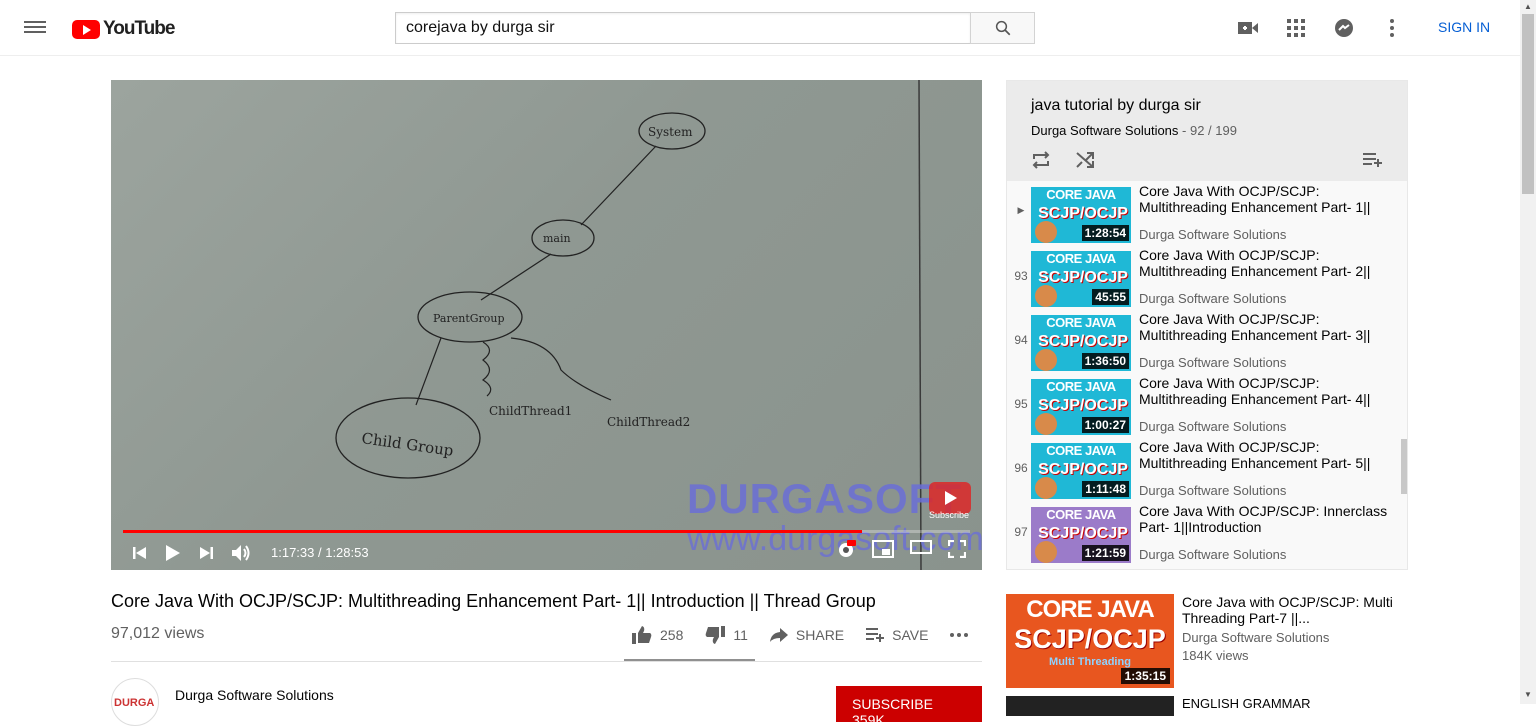  Describe the element at coordinates (875, 635) in the screenshot. I see `add-to-playlist-icon` at that location.